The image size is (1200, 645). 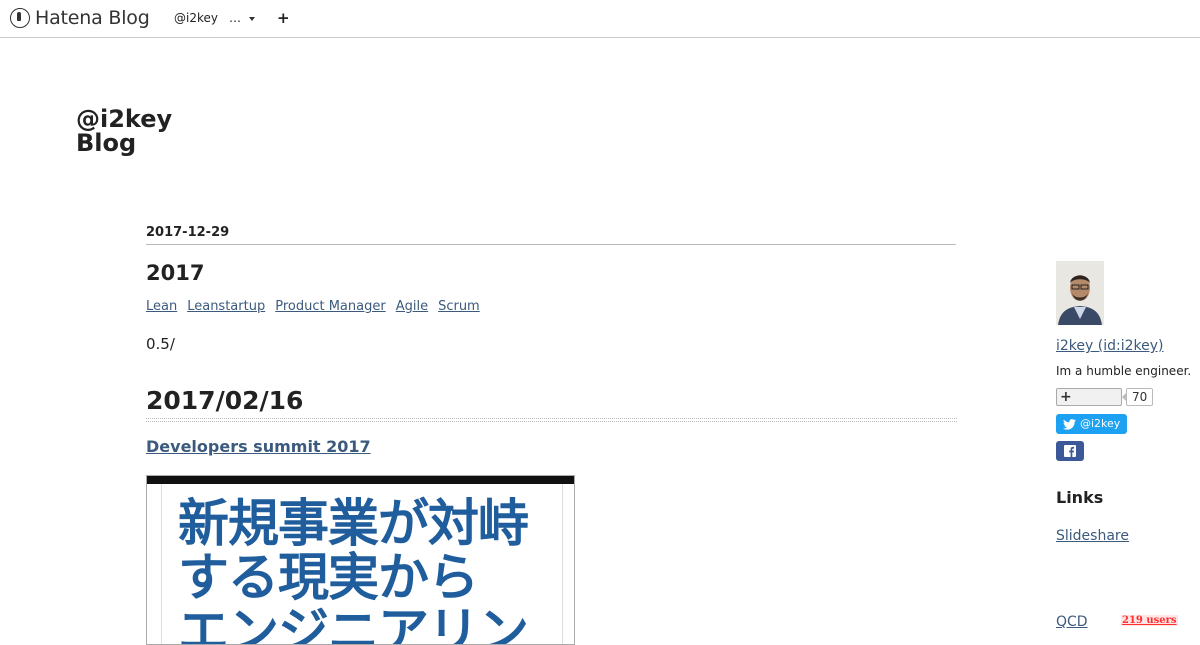 I want to click on slide-title-text: 新規事業が対峙 する現実から エンジニアリン, so click(x=353, y=570).